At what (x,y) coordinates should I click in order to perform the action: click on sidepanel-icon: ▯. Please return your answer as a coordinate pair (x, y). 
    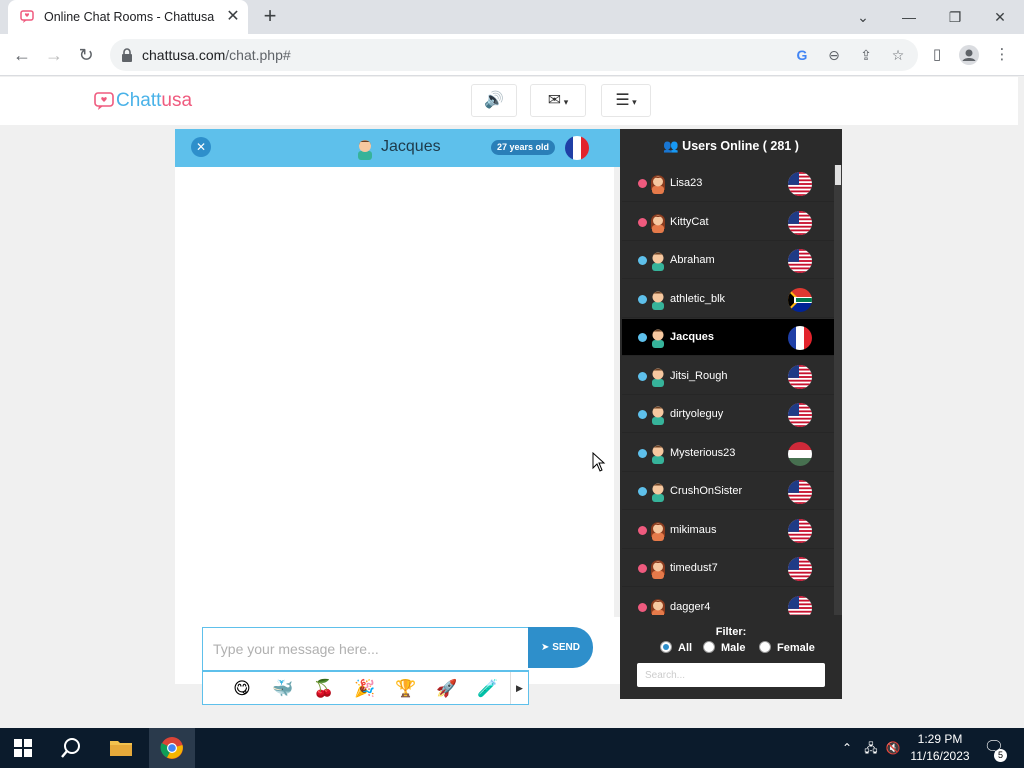
    Looking at the image, I should click on (937, 55).